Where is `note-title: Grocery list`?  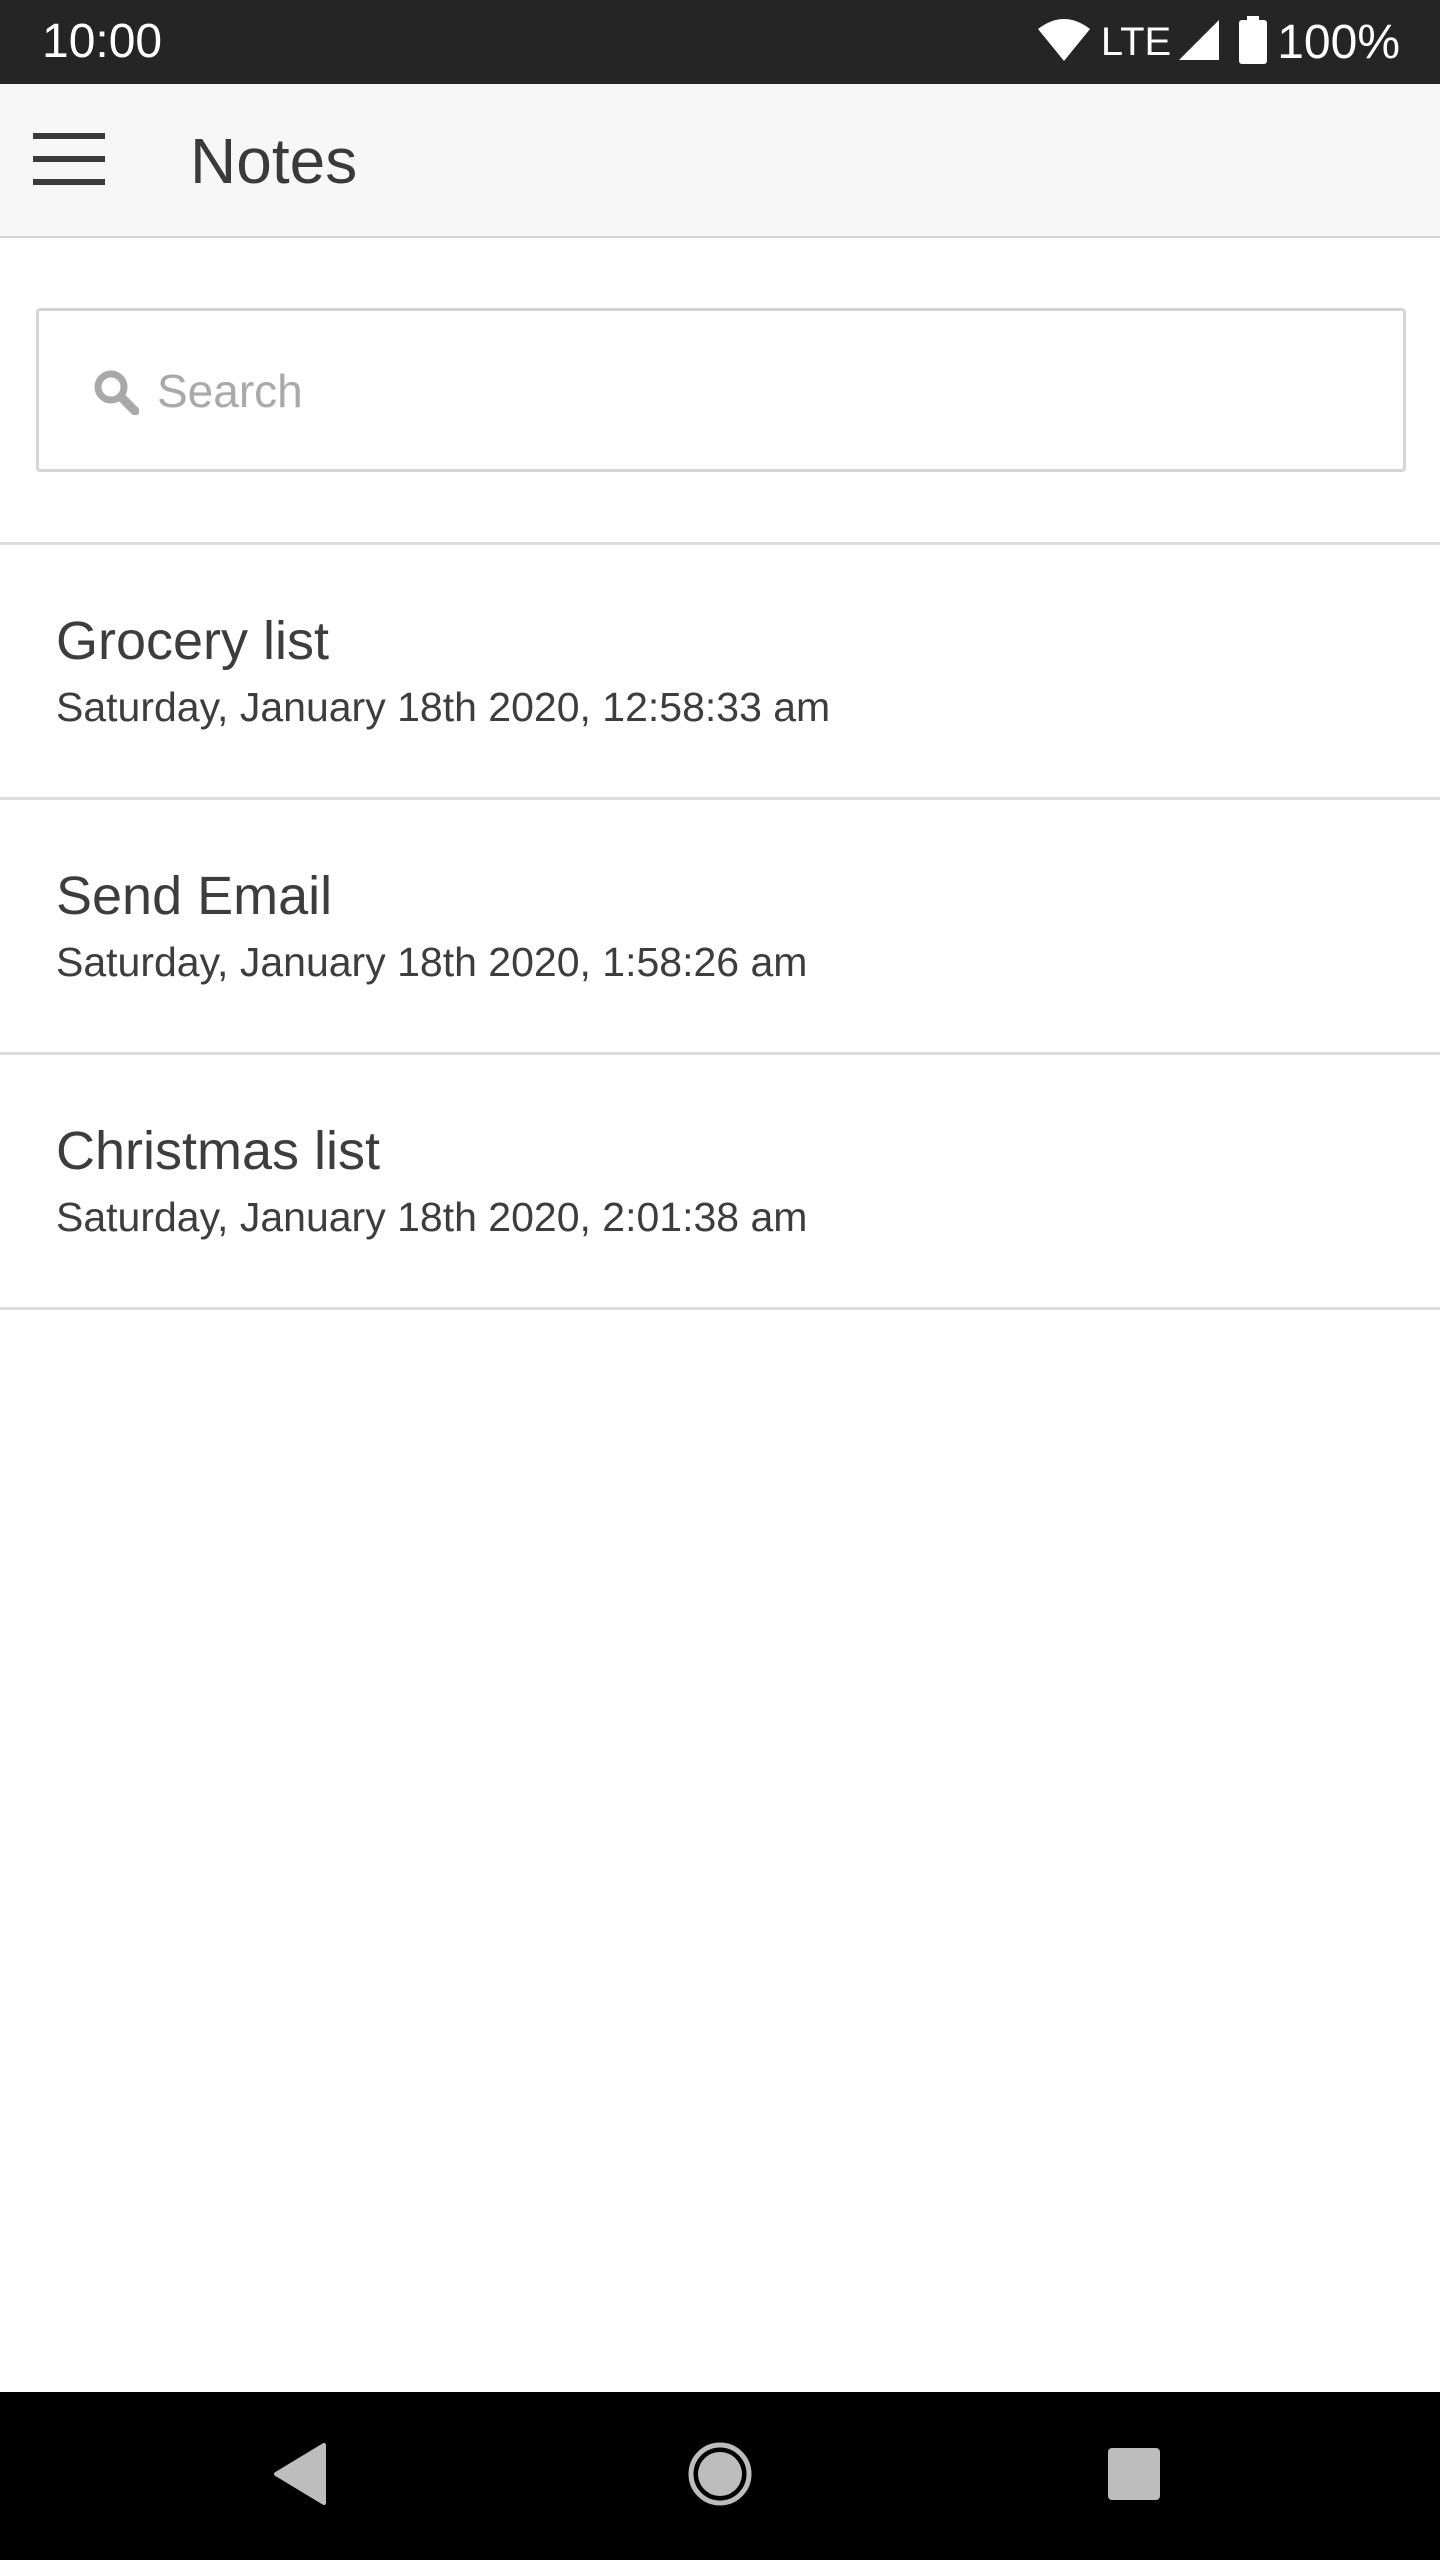
note-title: Grocery list is located at coordinates (193, 641).